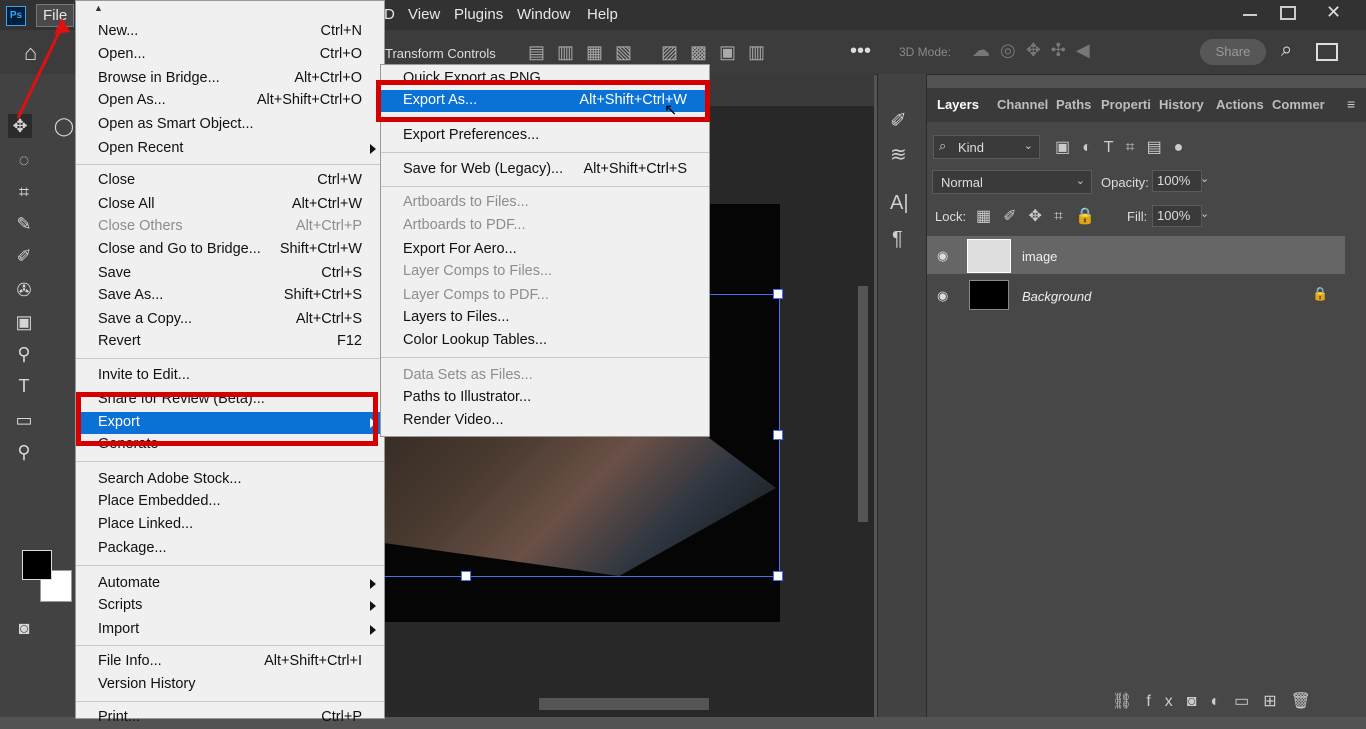 Image resolution: width=1366 pixels, height=729 pixels. Describe the element at coordinates (373, 630) in the screenshot. I see `submenu-arrow-icon` at that location.